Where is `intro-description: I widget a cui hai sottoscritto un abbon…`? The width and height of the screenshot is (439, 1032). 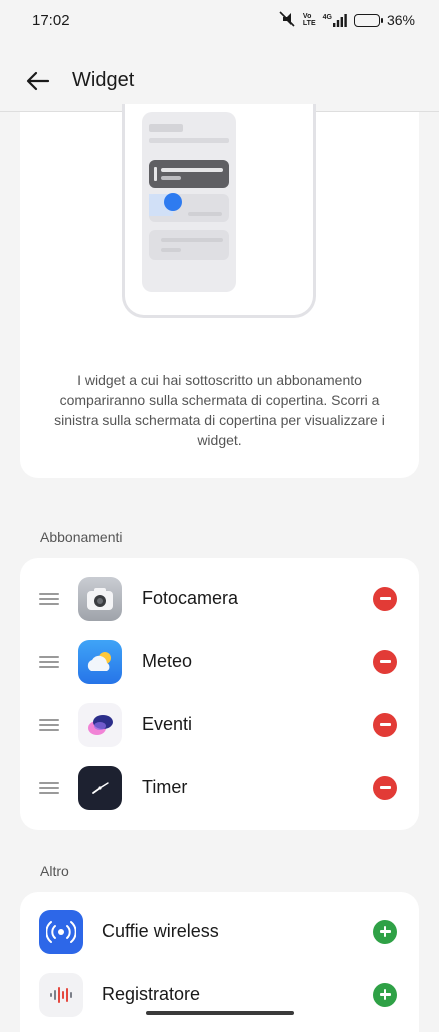 intro-description: I widget a cui hai sottoscritto un abbon… is located at coordinates (219, 410).